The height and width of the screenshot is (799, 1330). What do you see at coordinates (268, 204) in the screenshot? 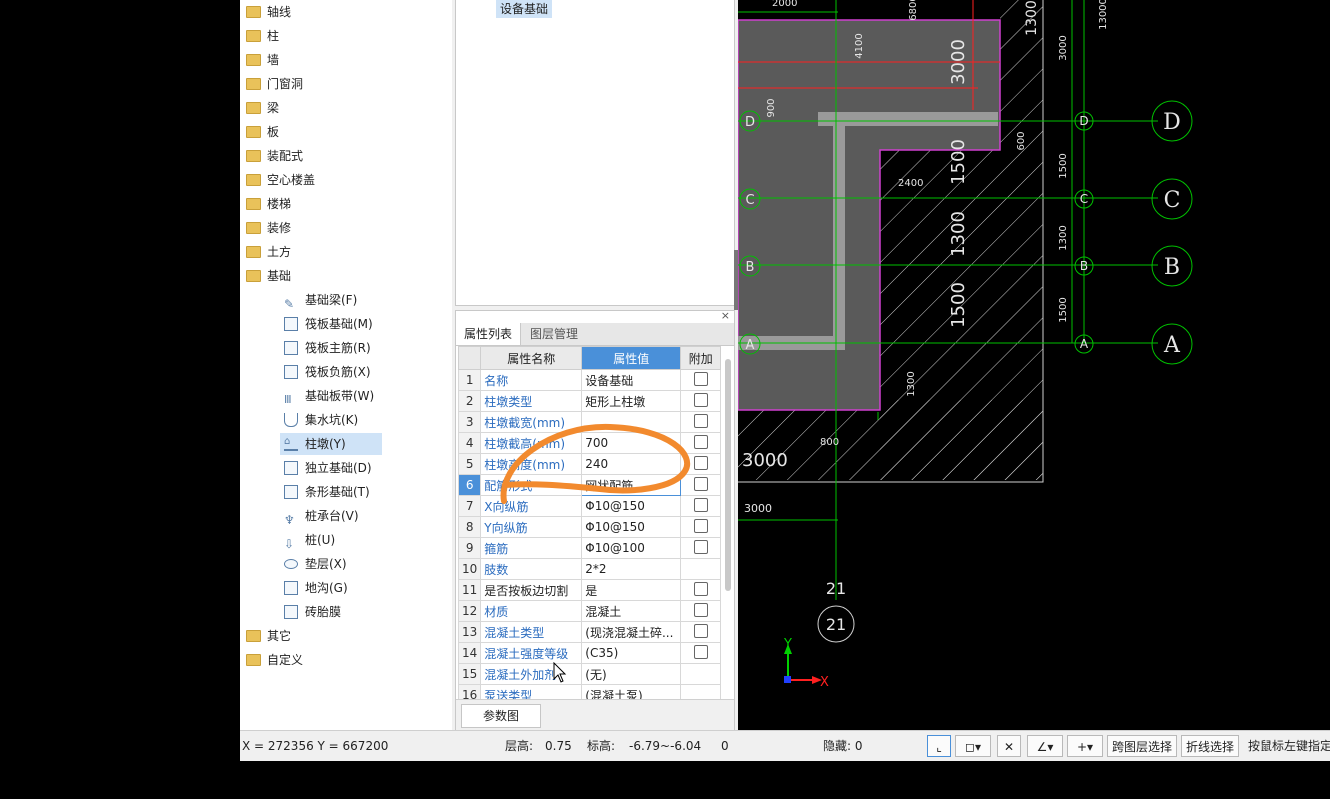
I see `tree-folder-stair: 楼梯` at bounding box center [268, 204].